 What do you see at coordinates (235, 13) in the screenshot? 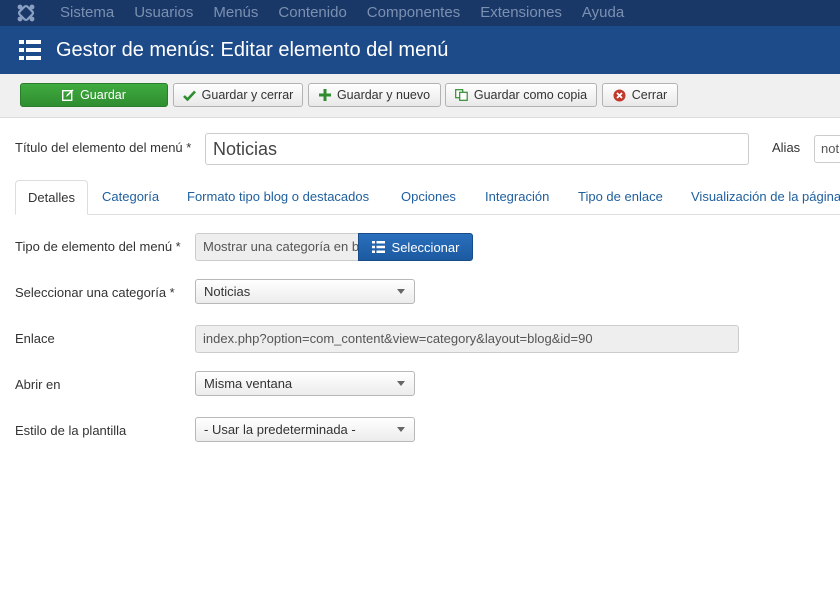
I see `nav-menus: Menús` at bounding box center [235, 13].